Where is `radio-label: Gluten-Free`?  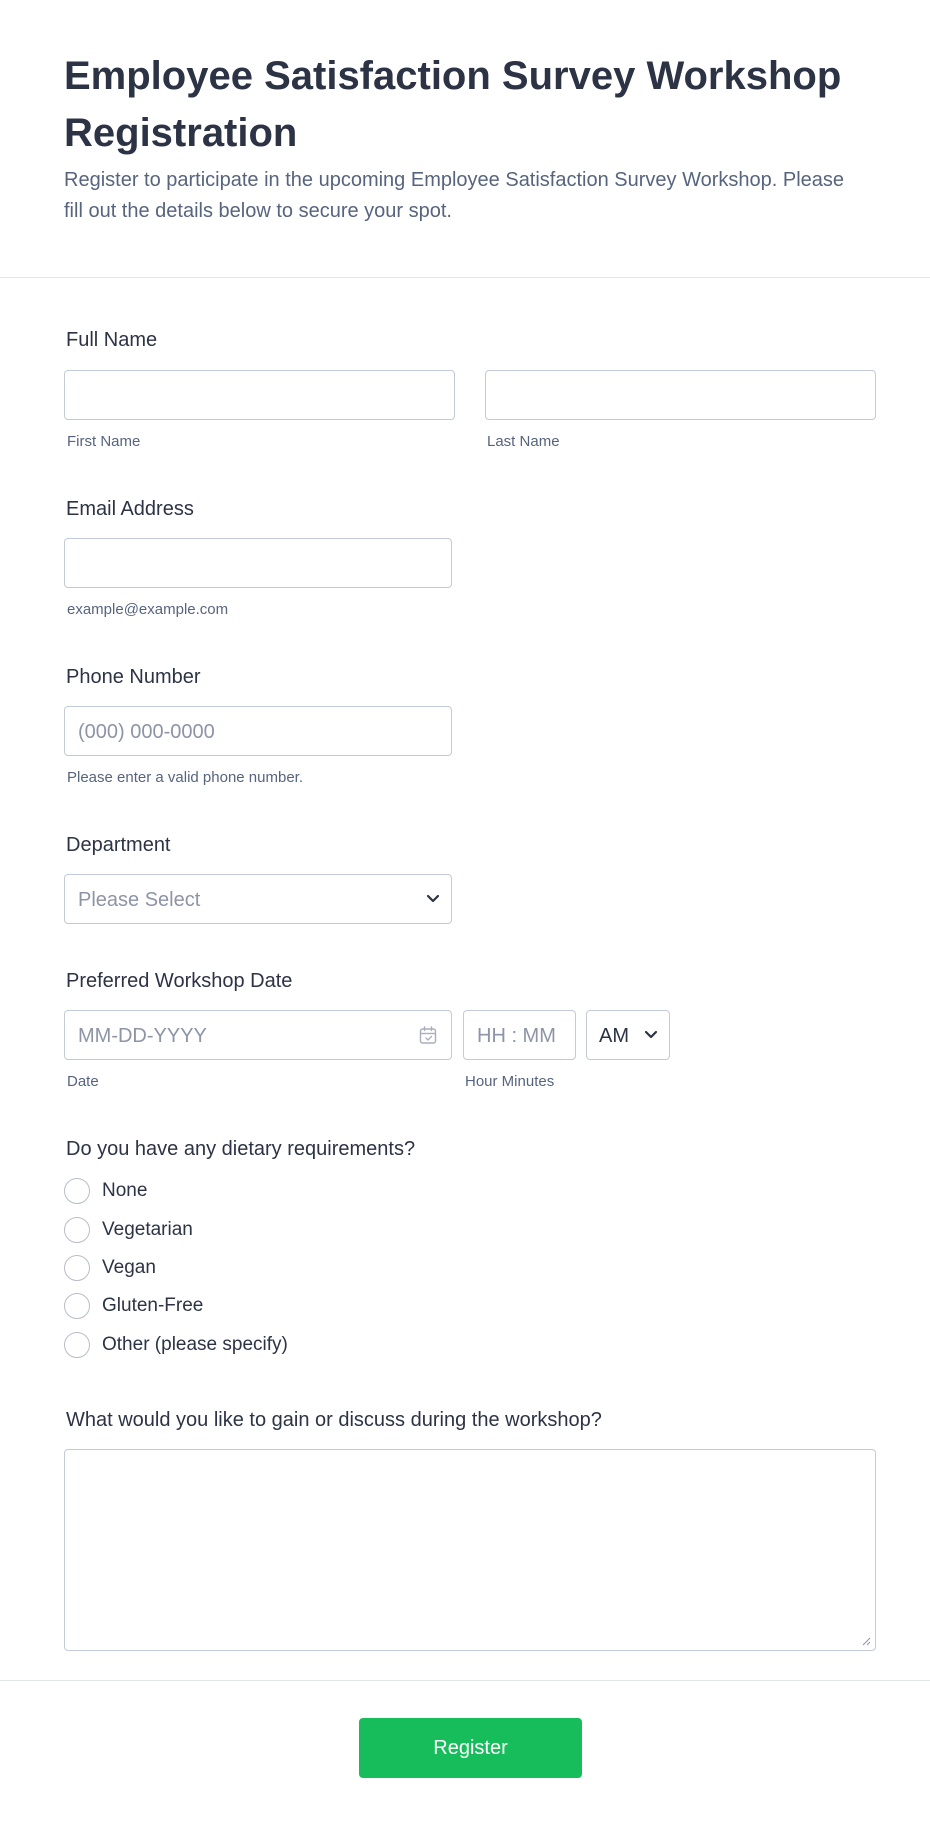
radio-label: Gluten-Free is located at coordinates (153, 1305).